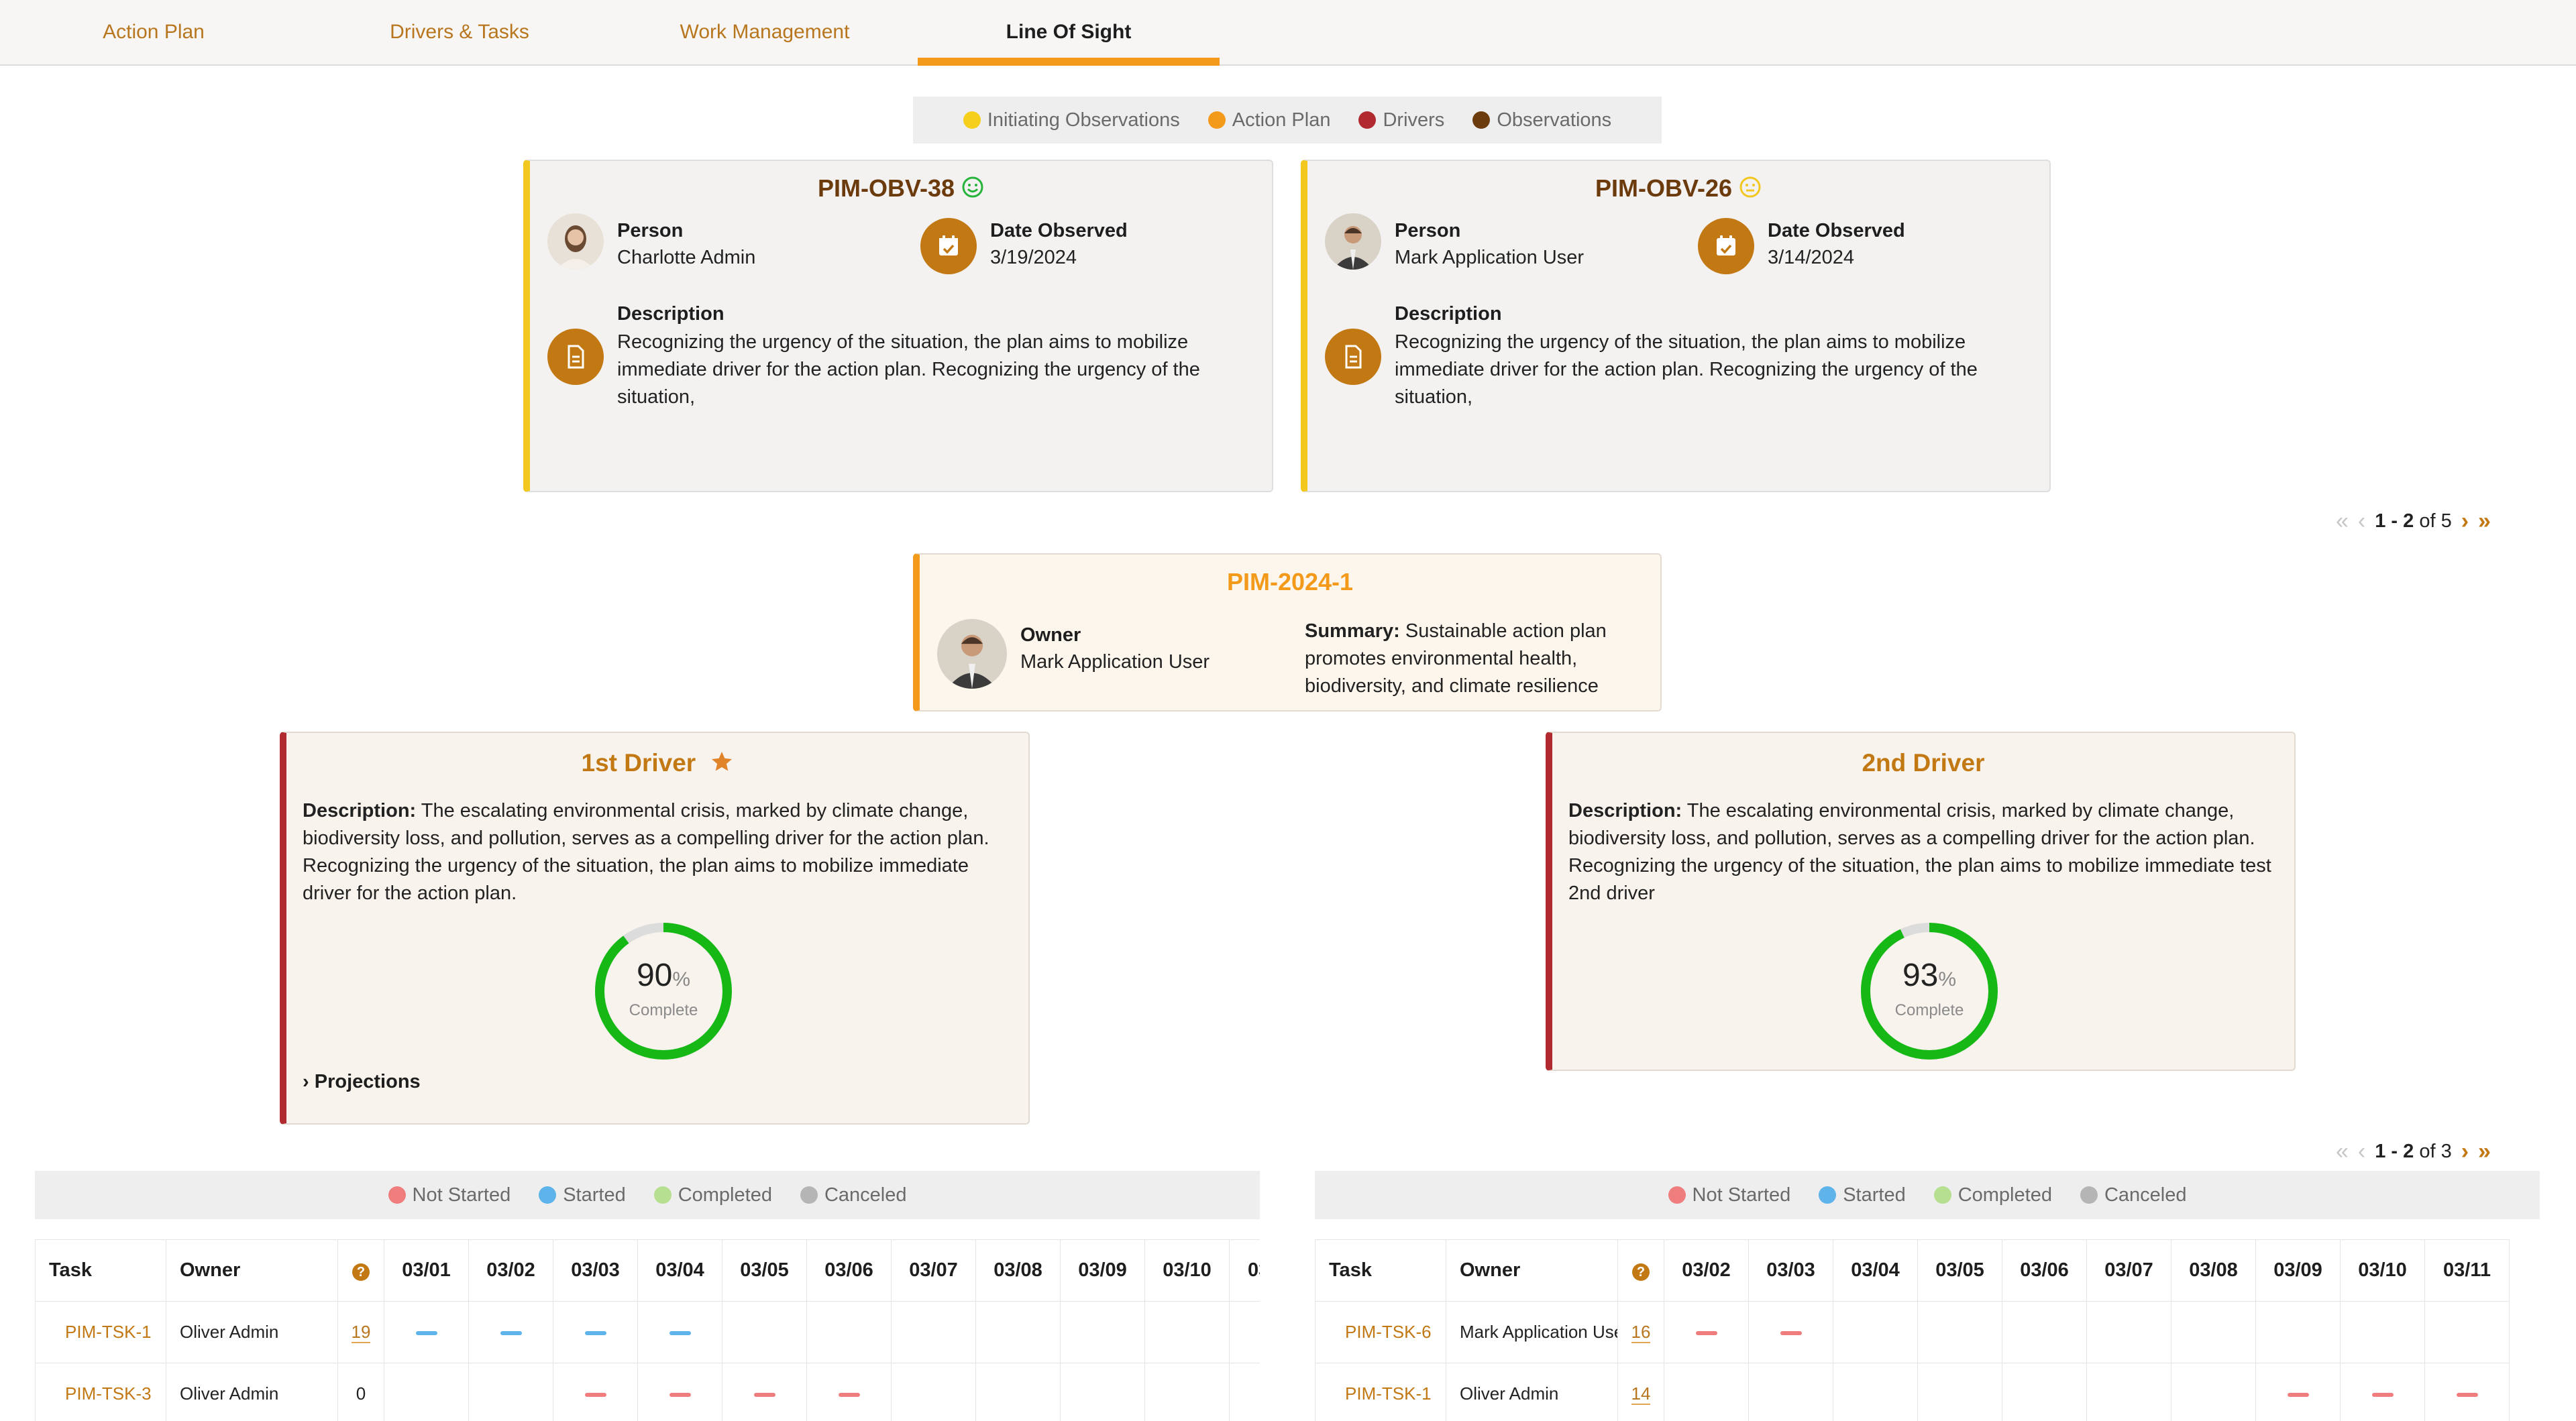 The image size is (2576, 1421). I want to click on summary-text: Sustainable action plan, so click(1506, 631).